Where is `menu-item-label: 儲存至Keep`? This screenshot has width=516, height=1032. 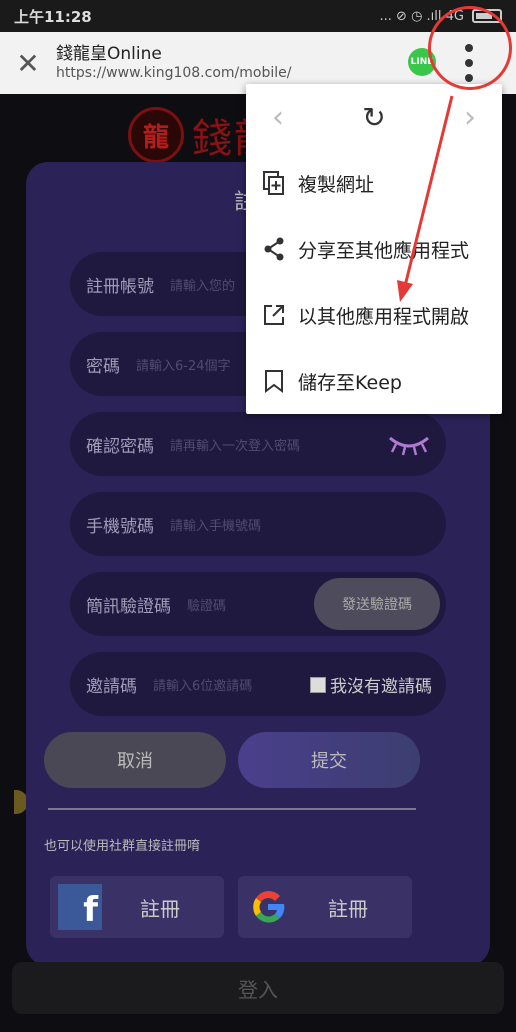 menu-item-label: 儲存至Keep is located at coordinates (350, 382).